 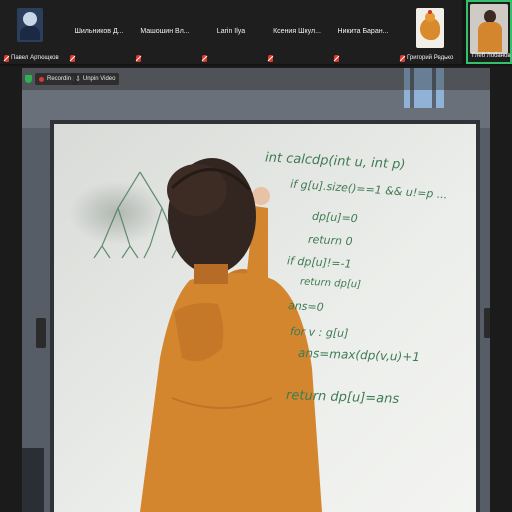 What do you see at coordinates (99, 79) in the screenshot?
I see `unpin-video-label: Unpin Video` at bounding box center [99, 79].